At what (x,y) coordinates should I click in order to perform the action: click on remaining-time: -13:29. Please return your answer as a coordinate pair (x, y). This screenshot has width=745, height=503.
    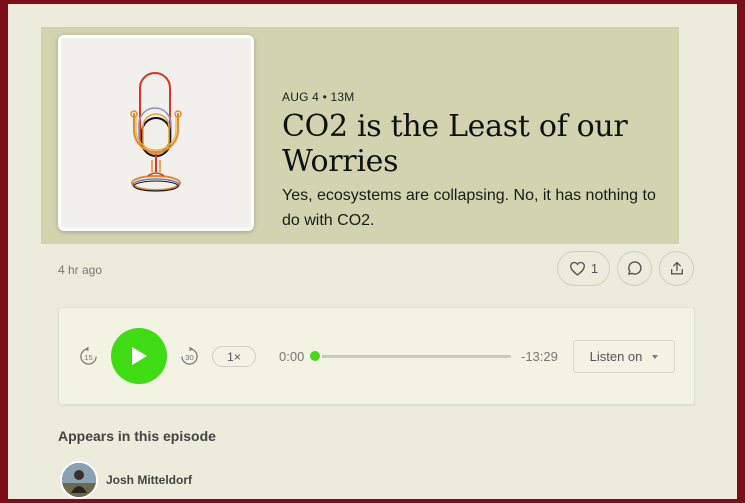
    Looking at the image, I should click on (539, 356).